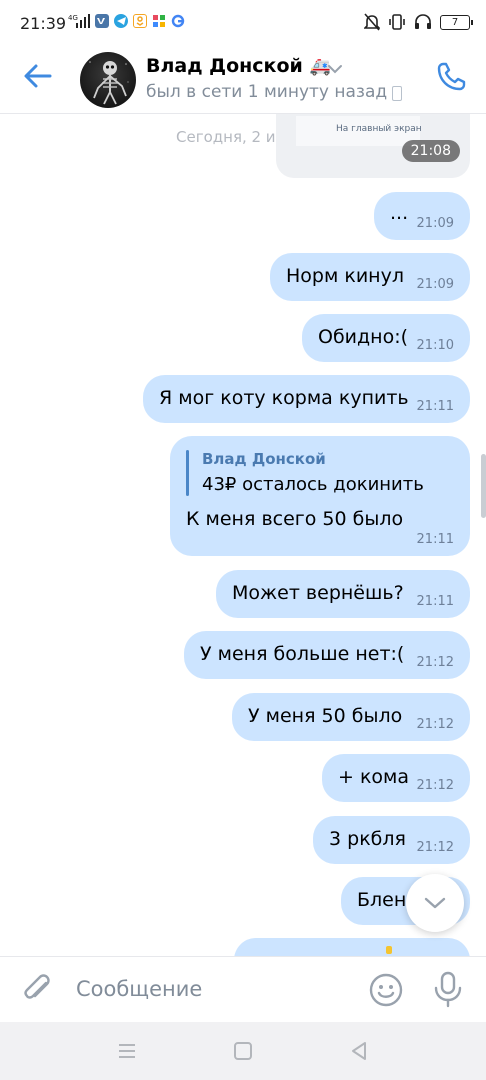 This screenshot has height=1080, width=486. What do you see at coordinates (295, 519) in the screenshot?
I see `message-text: К меня всего 50 было` at bounding box center [295, 519].